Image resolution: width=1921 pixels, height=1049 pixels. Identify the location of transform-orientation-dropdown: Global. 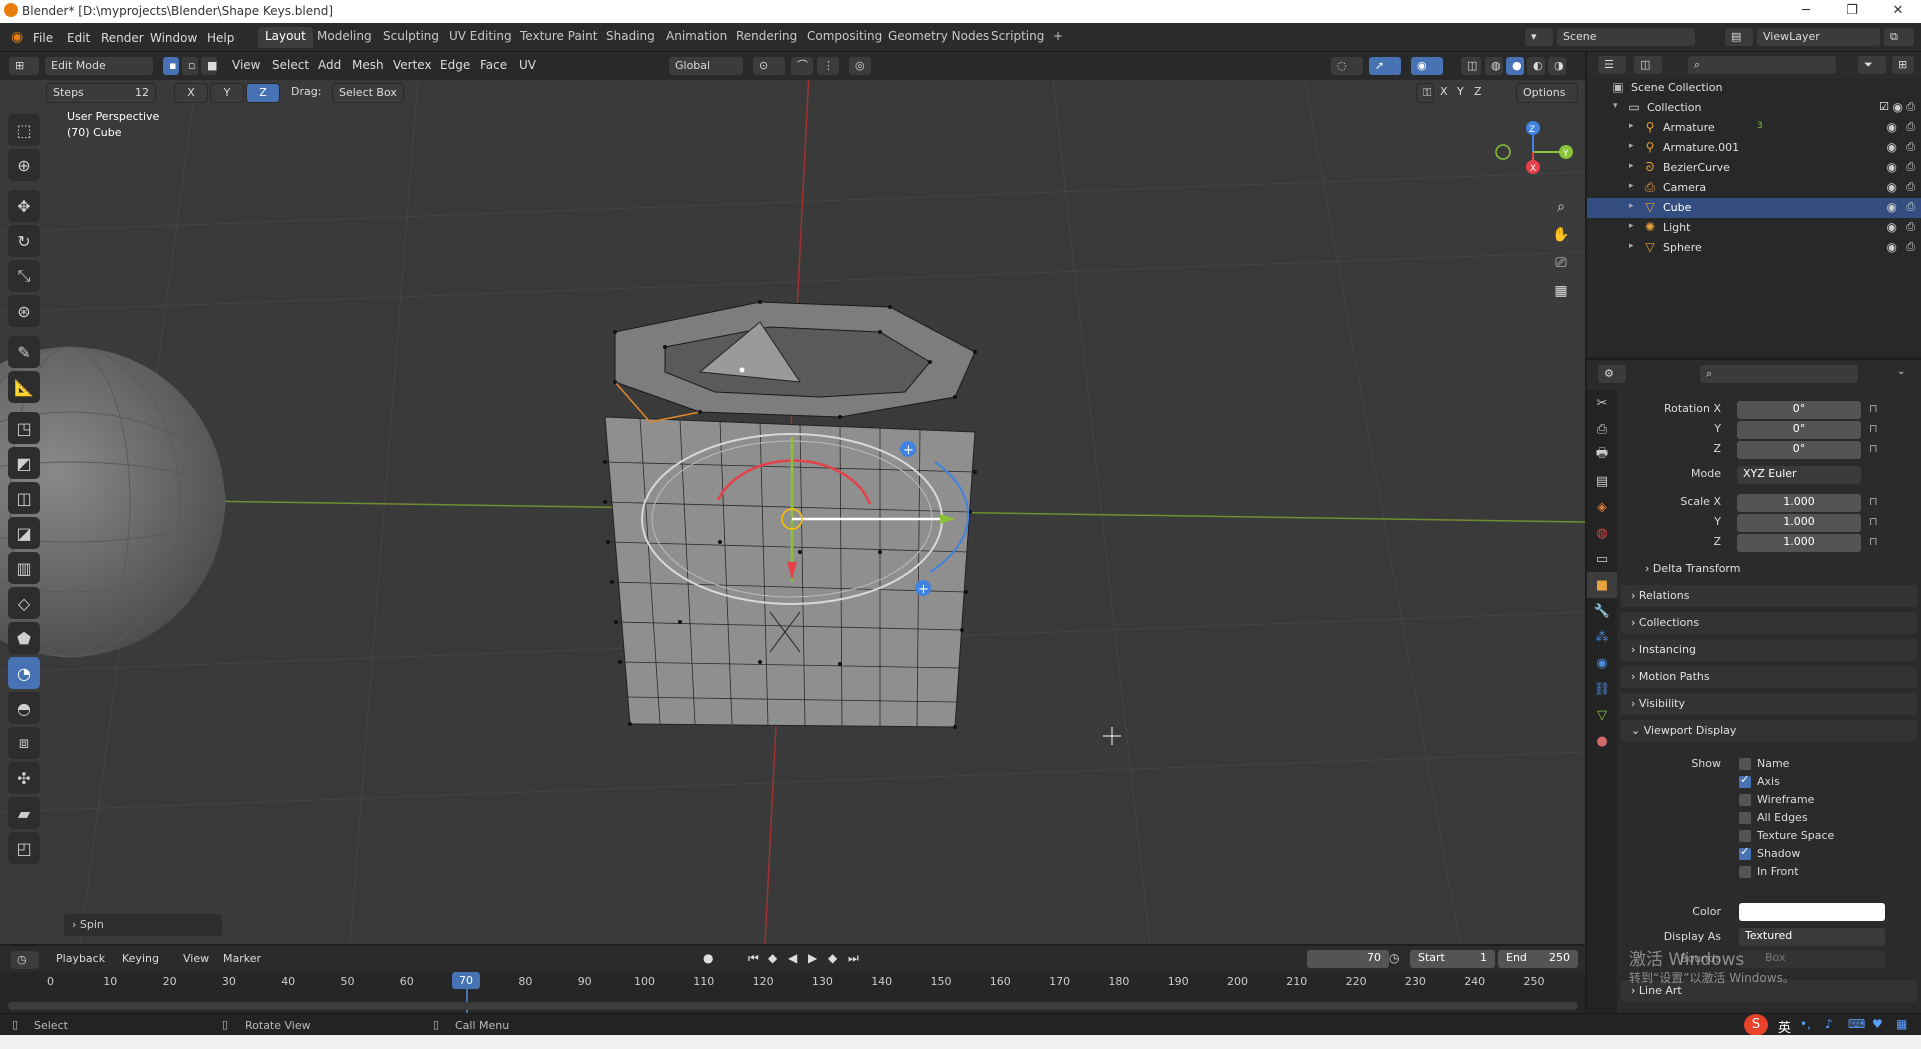
(706, 66).